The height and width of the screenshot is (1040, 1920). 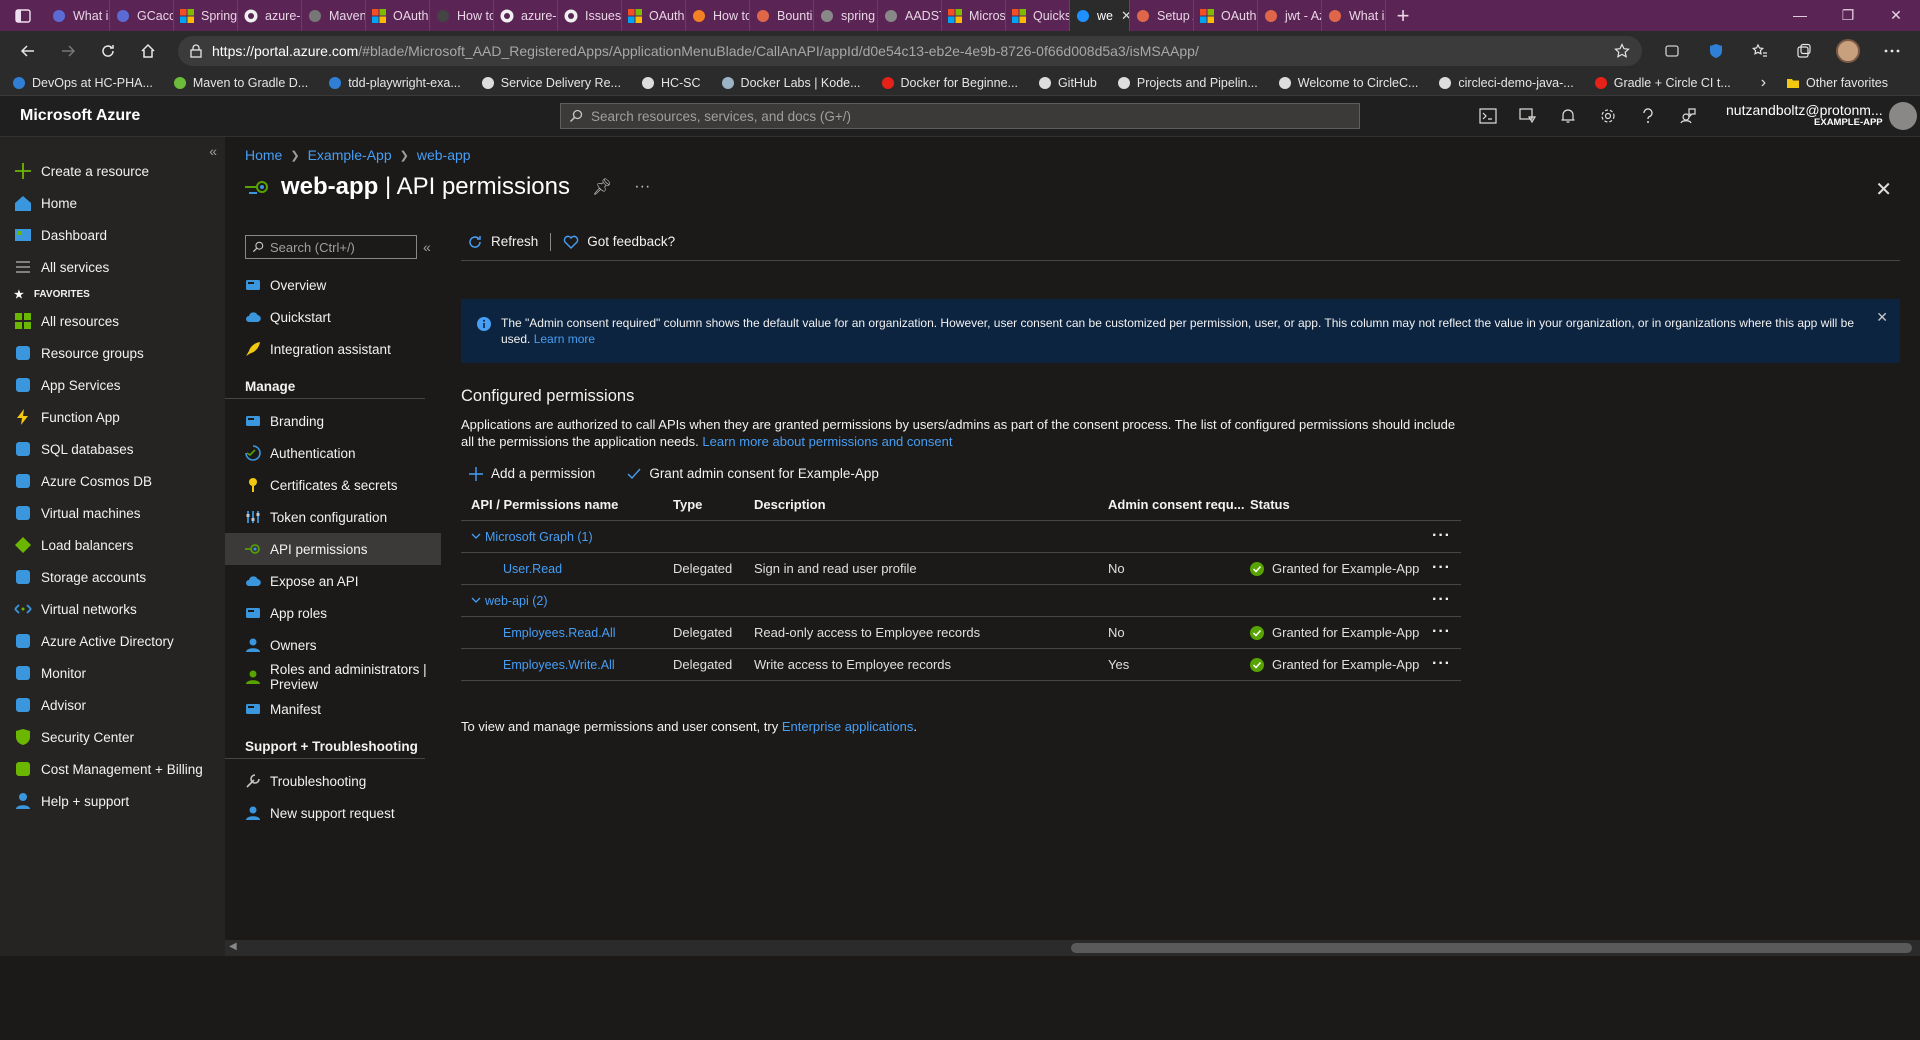 I want to click on menu-item-new-support-request: New support request, so click(x=333, y=813).